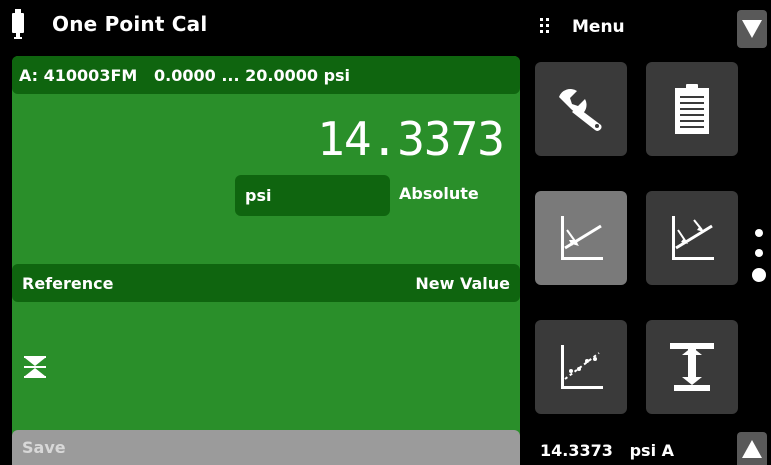  Describe the element at coordinates (35, 367) in the screenshot. I see `zero-hourglass-icon` at that location.